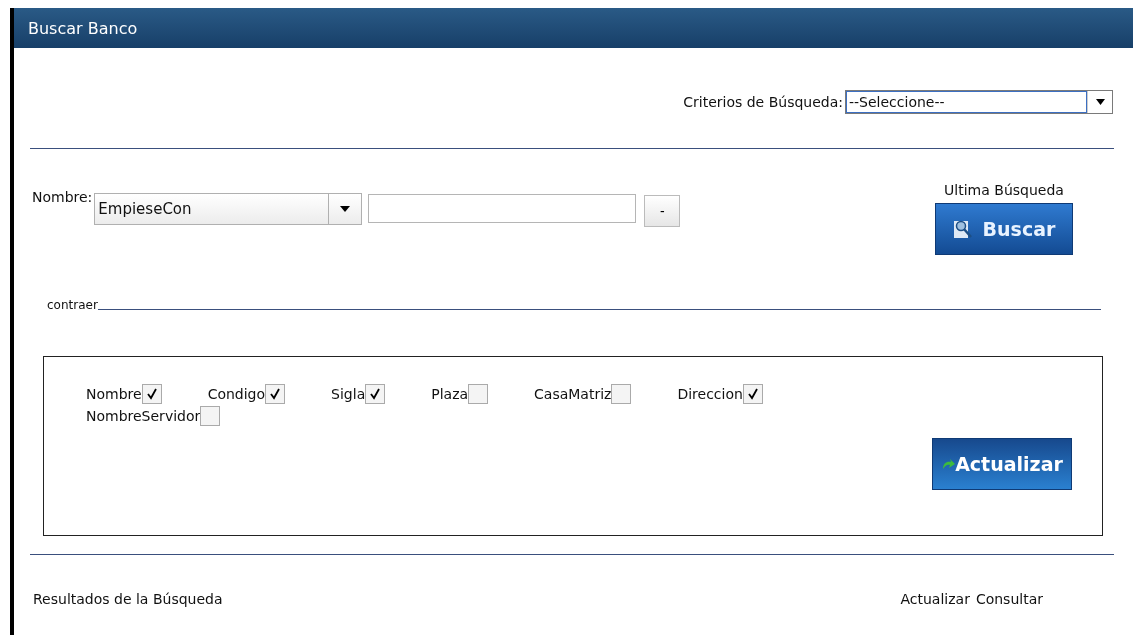 This screenshot has width=1133, height=635. I want to click on column-option-label: Nombre, so click(114, 394).